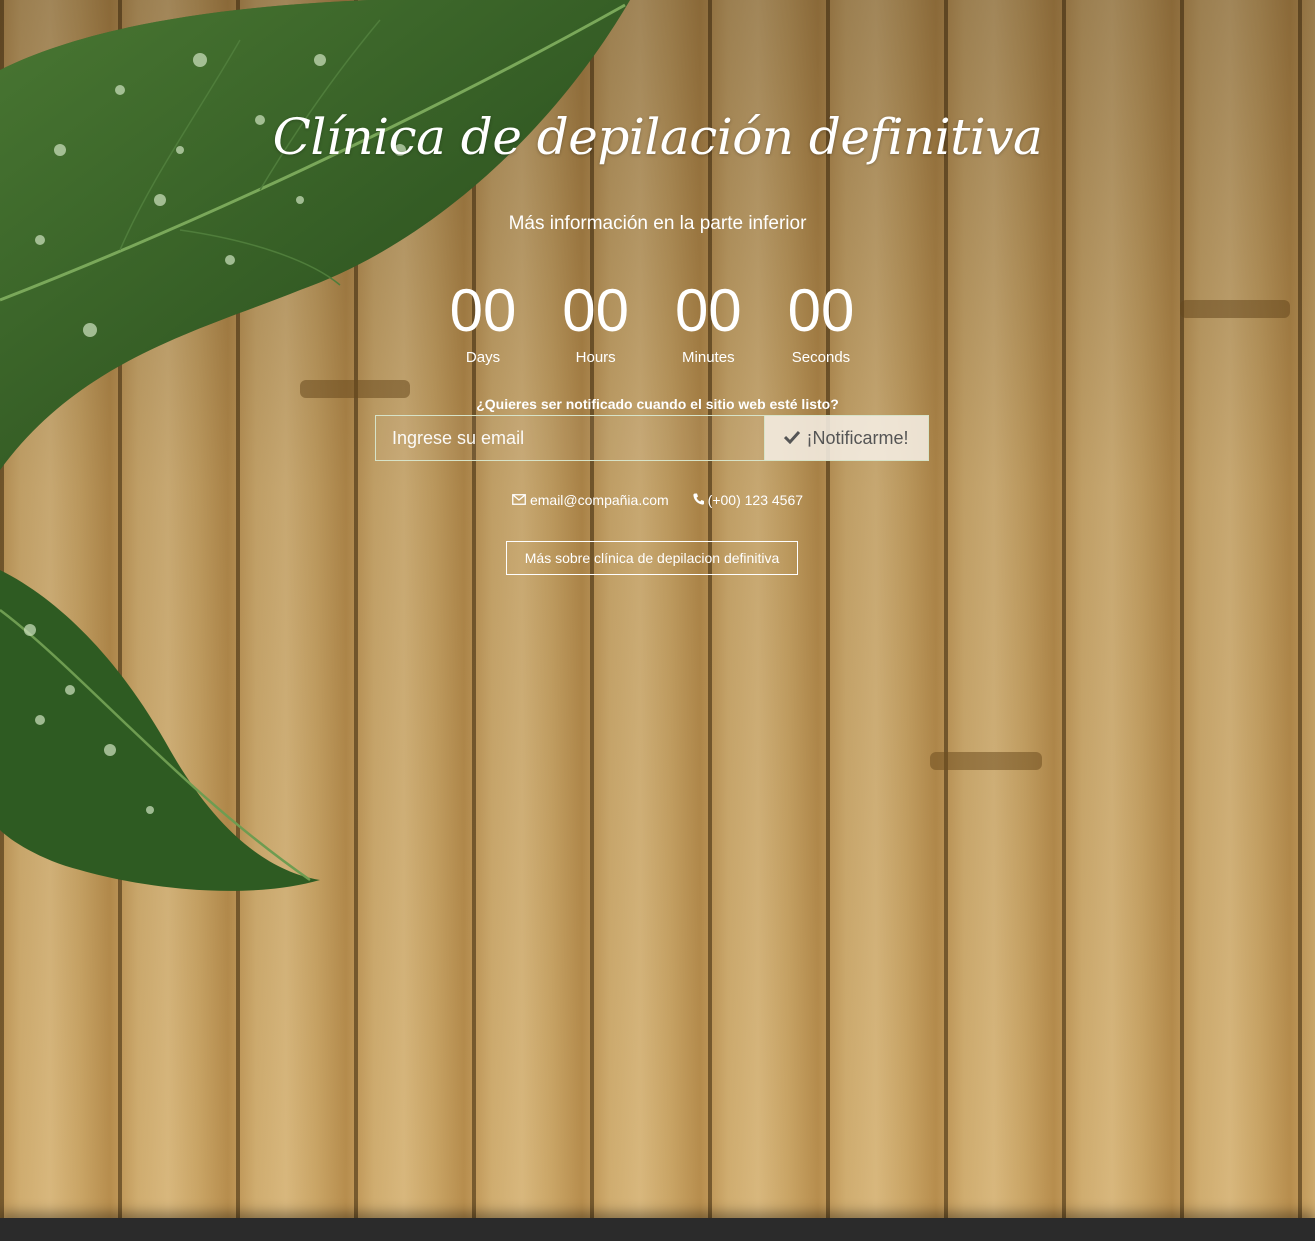  I want to click on countdown-hours: 00 Hours, so click(596, 320).